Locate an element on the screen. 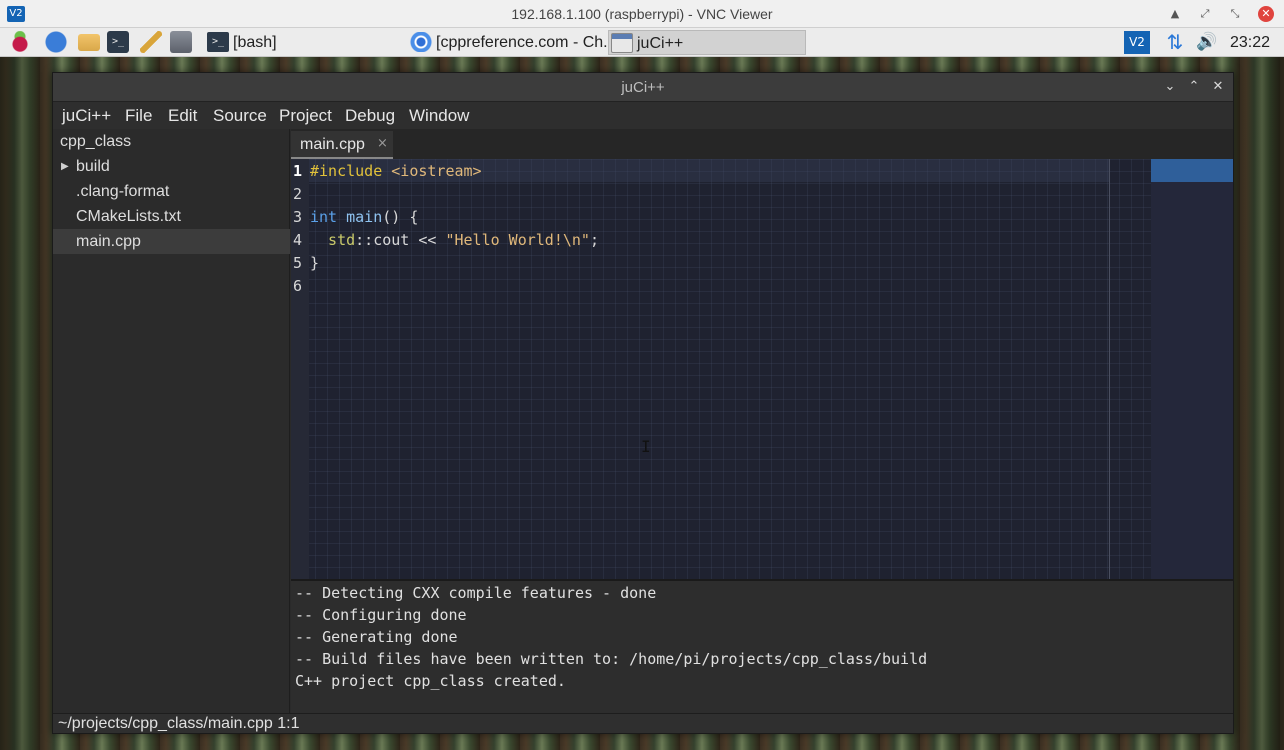 The width and height of the screenshot is (1284, 750). vnc-minimize-button: ▲ is located at coordinates (1175, 14).